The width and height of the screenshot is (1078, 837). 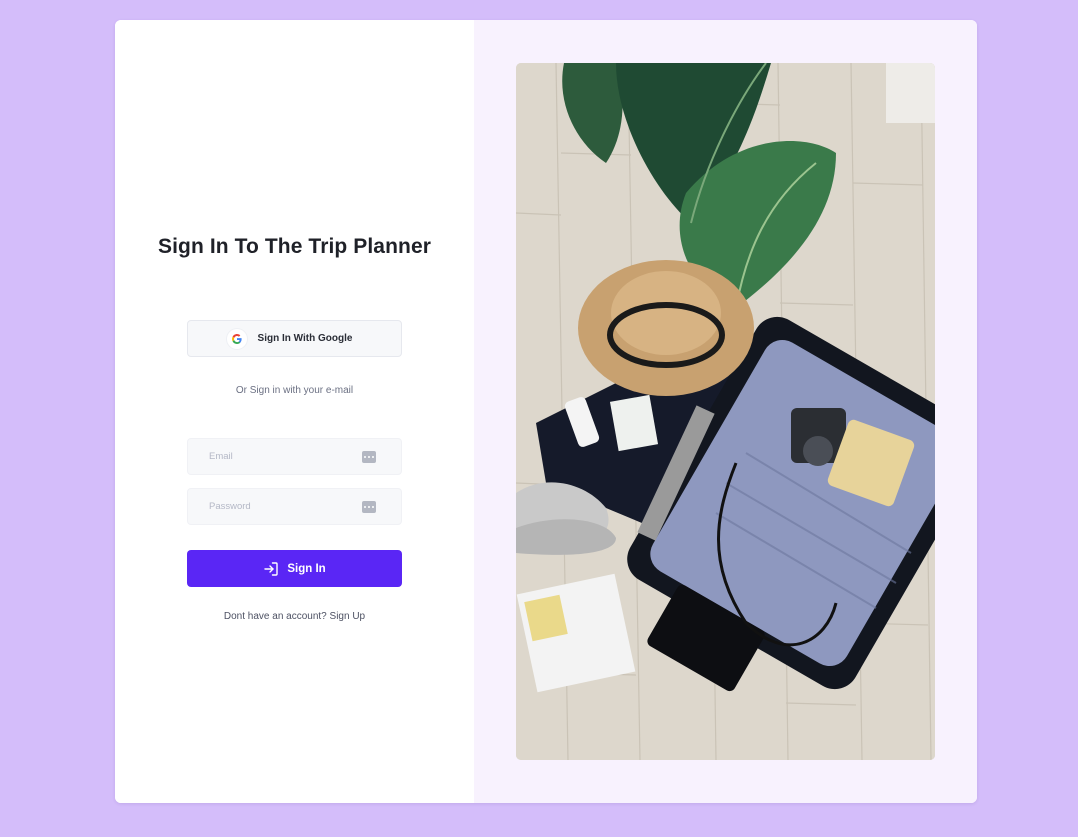 What do you see at coordinates (369, 457) in the screenshot?
I see `email-dots-icon` at bounding box center [369, 457].